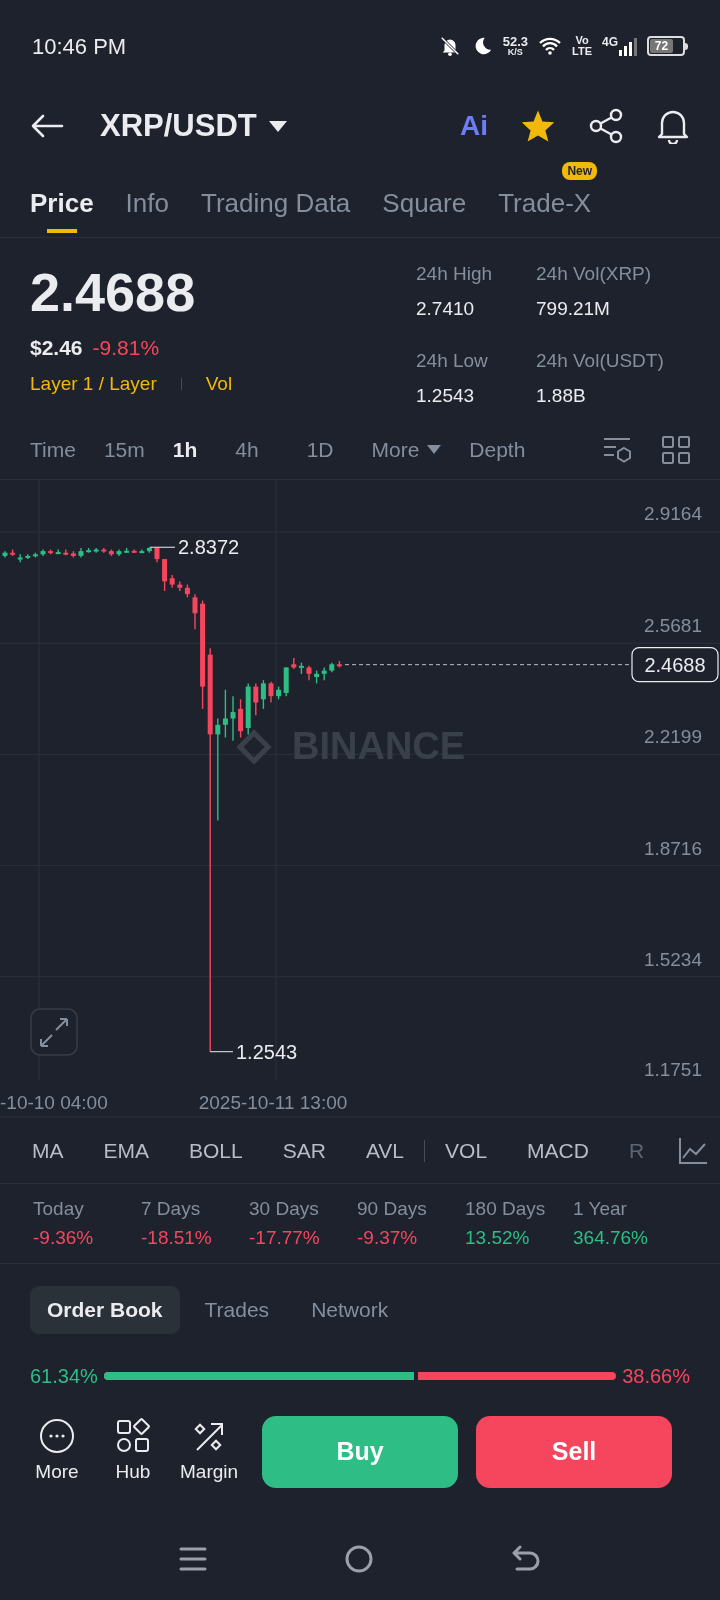  What do you see at coordinates (216, 1150) in the screenshot?
I see `indicator-tab: BOLL` at bounding box center [216, 1150].